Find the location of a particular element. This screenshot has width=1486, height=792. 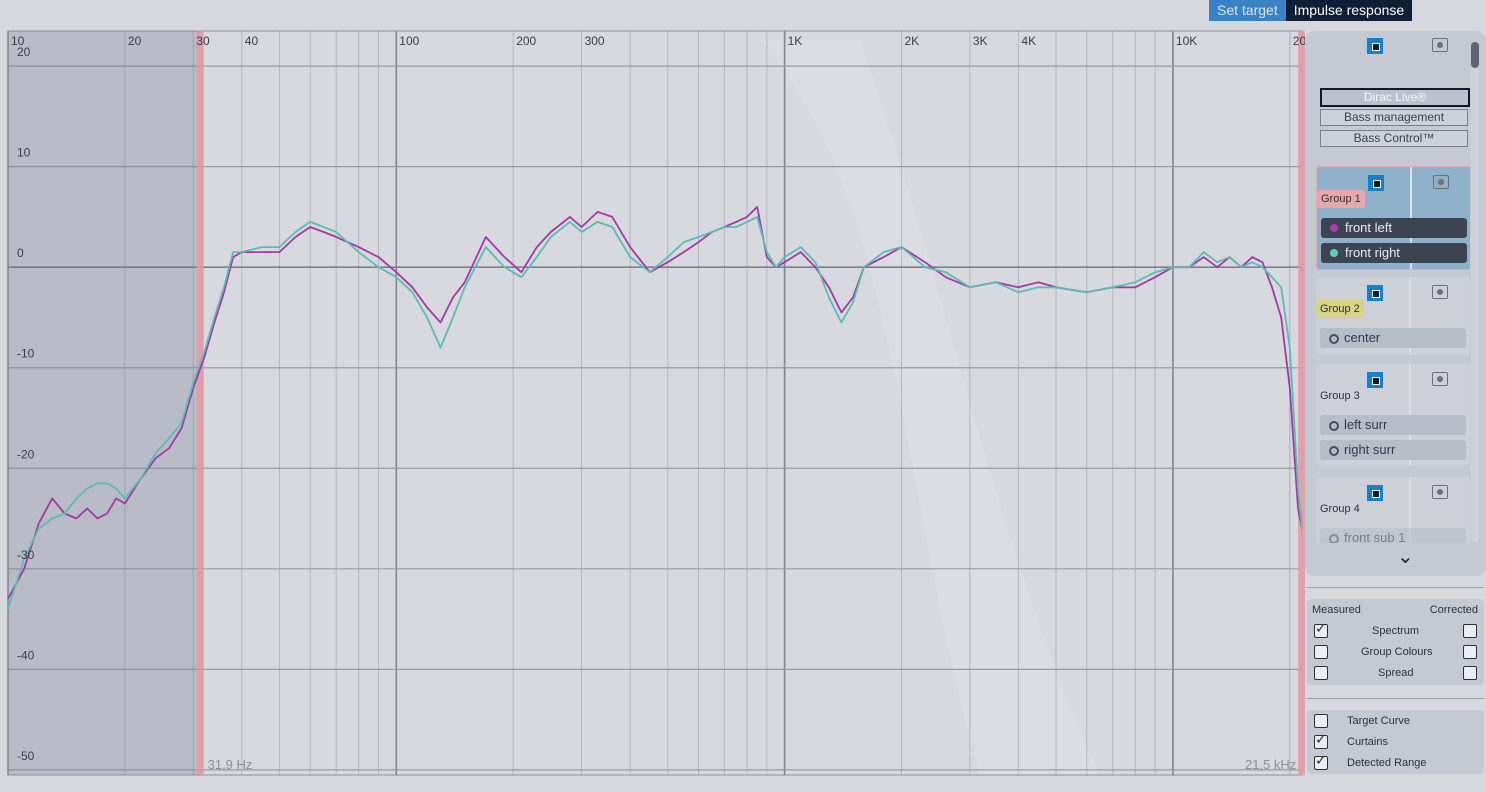

channel-label: left surr is located at coordinates (1366, 424).